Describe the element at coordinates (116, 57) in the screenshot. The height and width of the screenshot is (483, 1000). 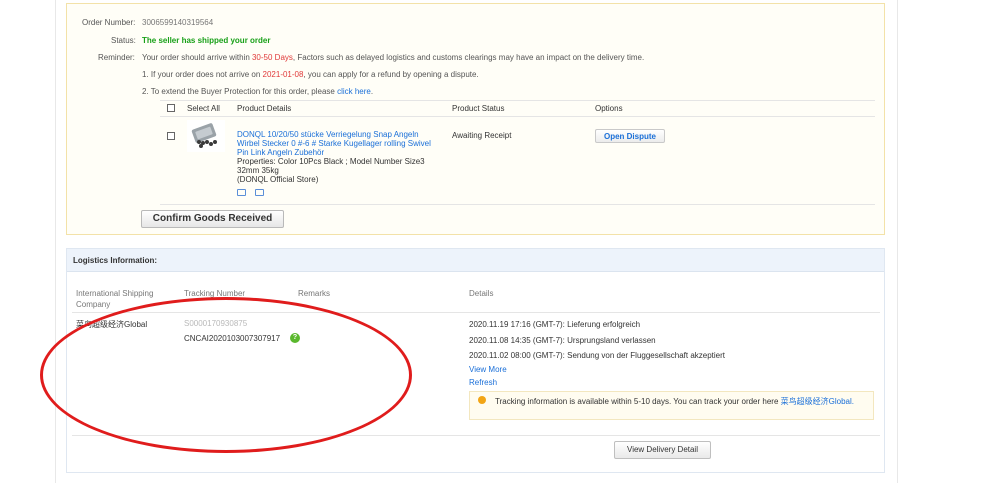
I see `reminder-label: Reminder:` at that location.